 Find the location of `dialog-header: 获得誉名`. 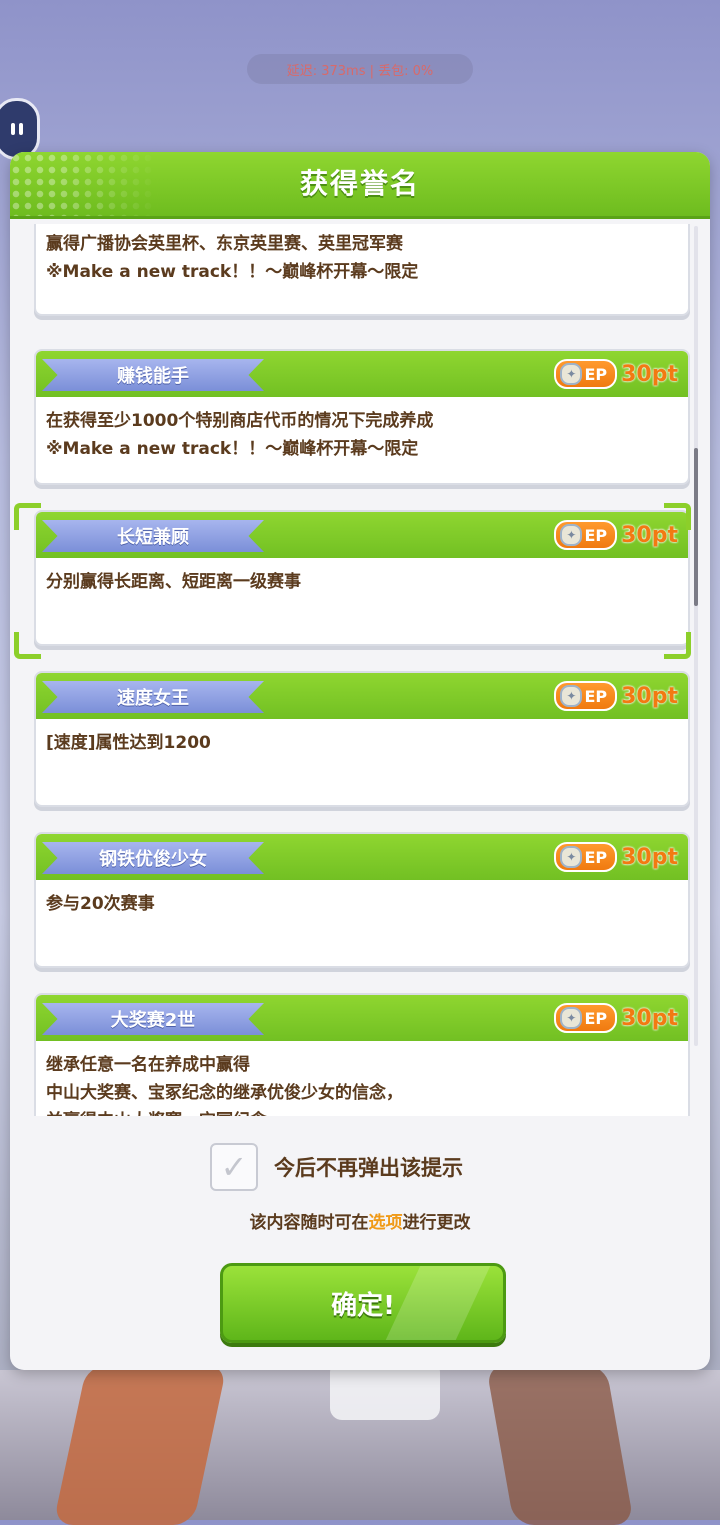

dialog-header: 获得誉名 is located at coordinates (360, 185).